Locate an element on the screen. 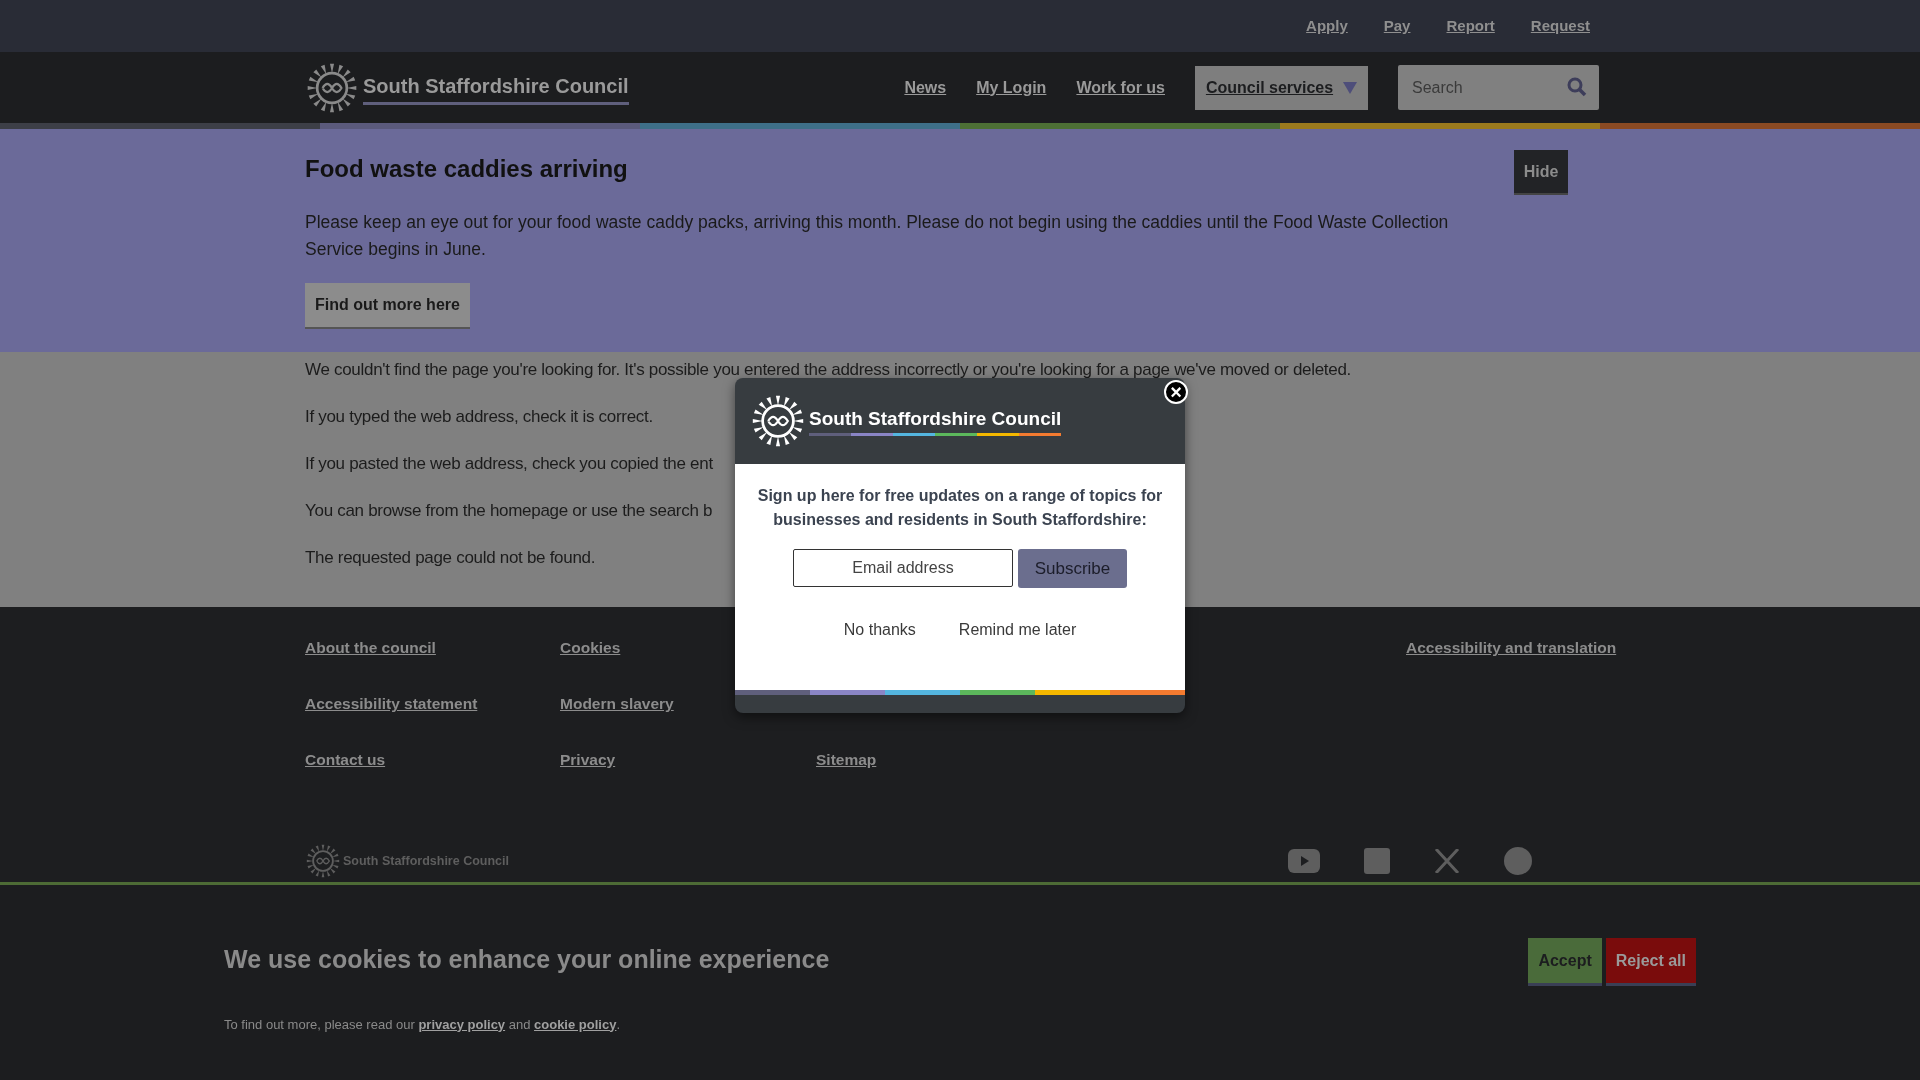 This screenshot has width=1920, height=1080. signup-message: Sign up here for free updates on a range of topics for businesses and residents in South Staffordshire: is located at coordinates (960, 508).